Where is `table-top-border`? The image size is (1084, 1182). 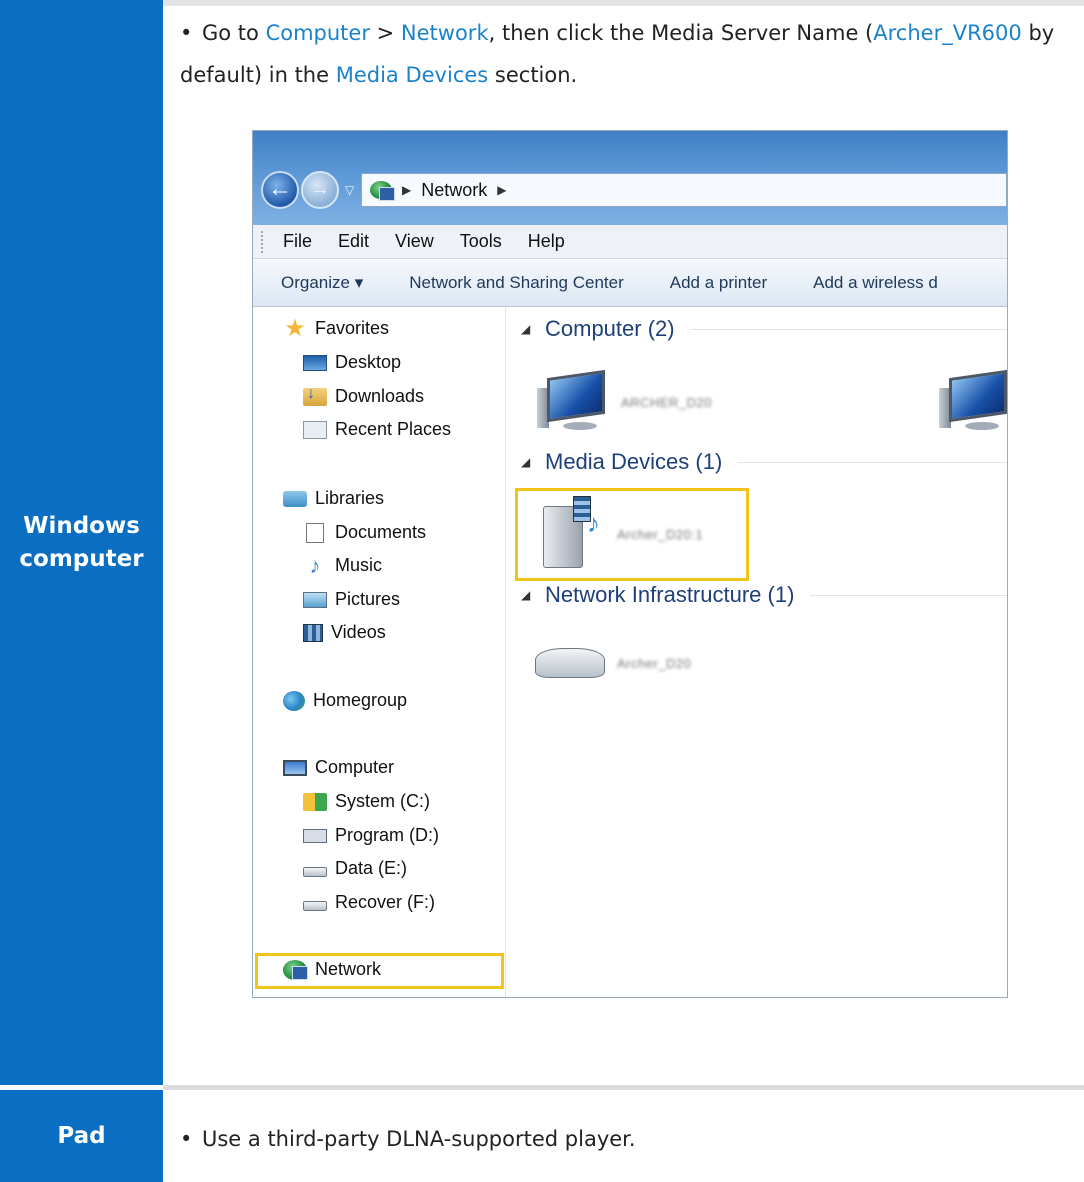 table-top-border is located at coordinates (623, 3).